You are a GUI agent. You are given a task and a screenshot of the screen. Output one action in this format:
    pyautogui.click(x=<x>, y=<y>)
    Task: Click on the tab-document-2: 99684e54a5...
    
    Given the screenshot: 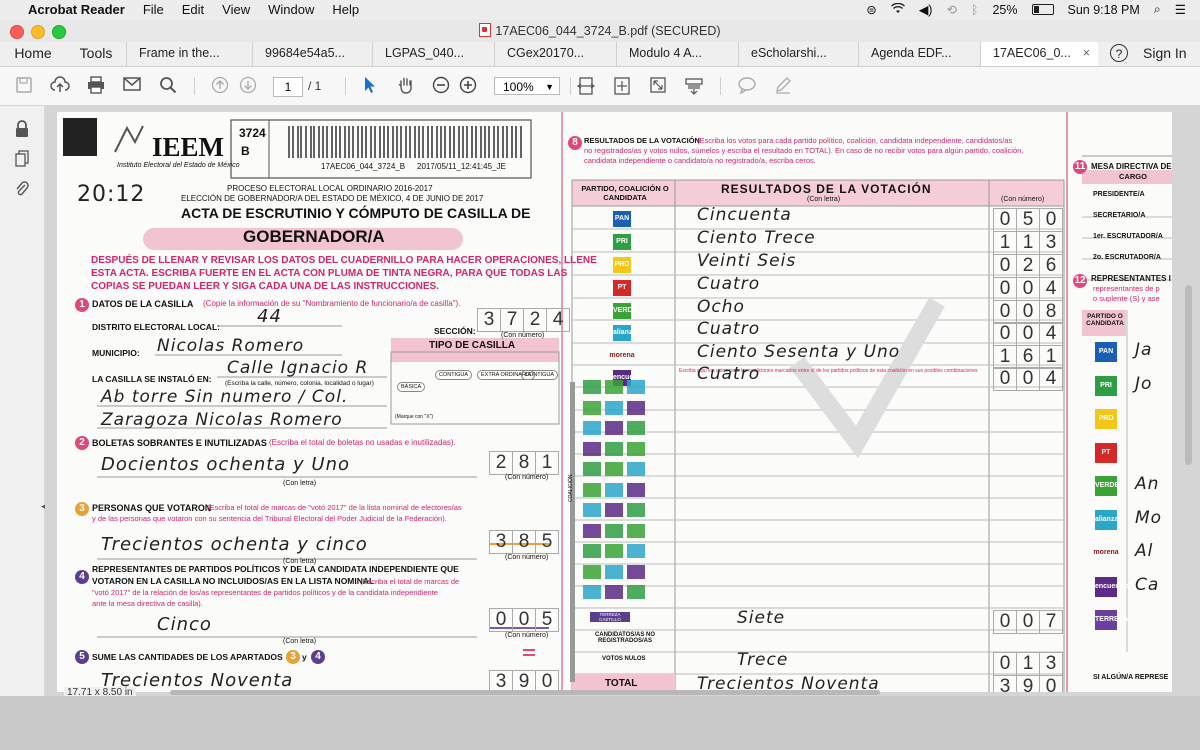 What is the action you would take?
    pyautogui.click(x=312, y=54)
    